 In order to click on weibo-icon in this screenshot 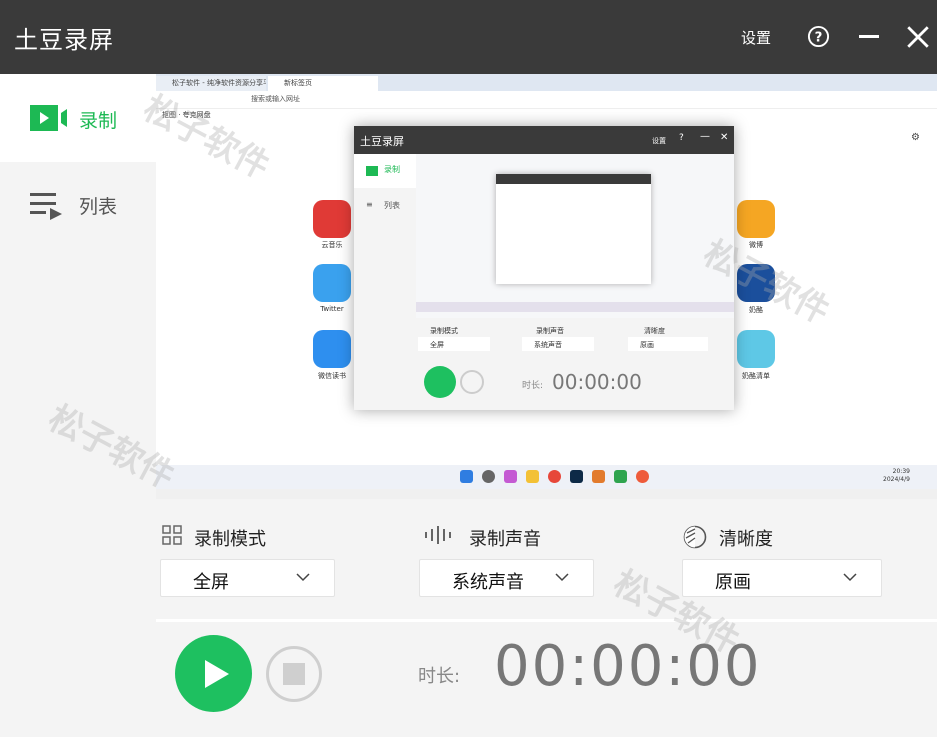, I will do `click(756, 219)`.